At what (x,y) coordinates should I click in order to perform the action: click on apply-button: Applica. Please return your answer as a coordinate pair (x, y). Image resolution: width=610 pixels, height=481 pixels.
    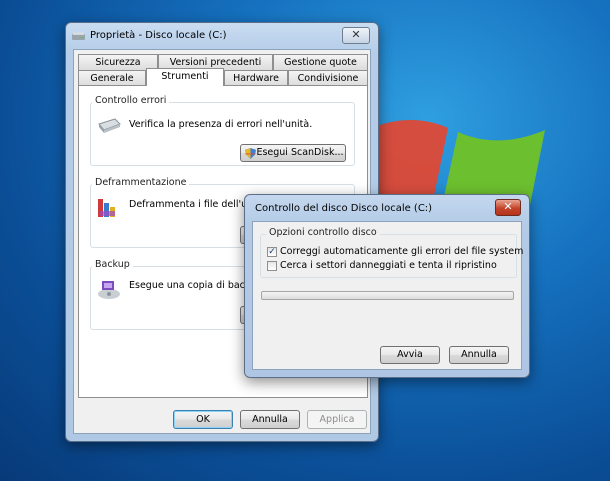
    Looking at the image, I should click on (337, 419).